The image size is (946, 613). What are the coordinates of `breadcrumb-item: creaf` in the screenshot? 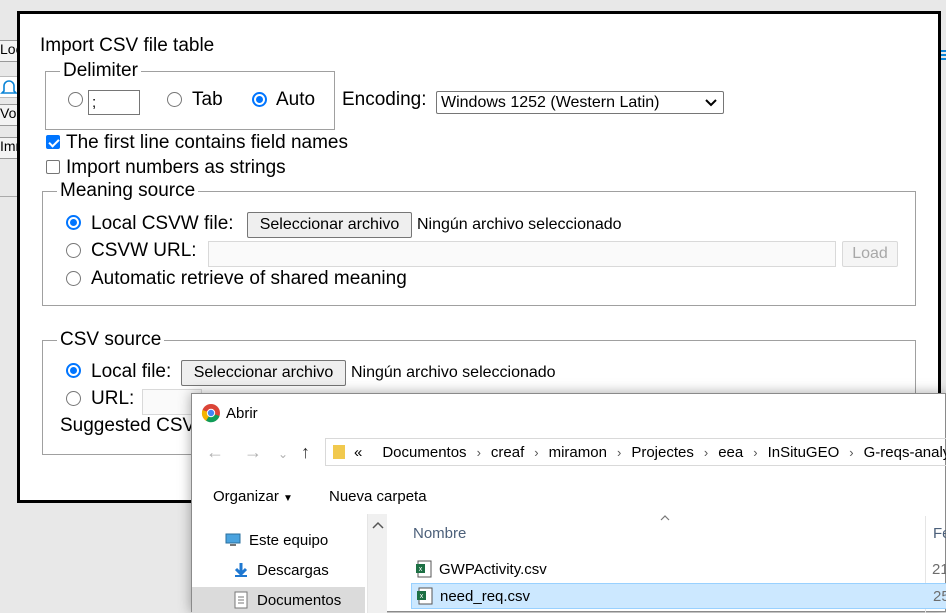 It's located at (507, 452).